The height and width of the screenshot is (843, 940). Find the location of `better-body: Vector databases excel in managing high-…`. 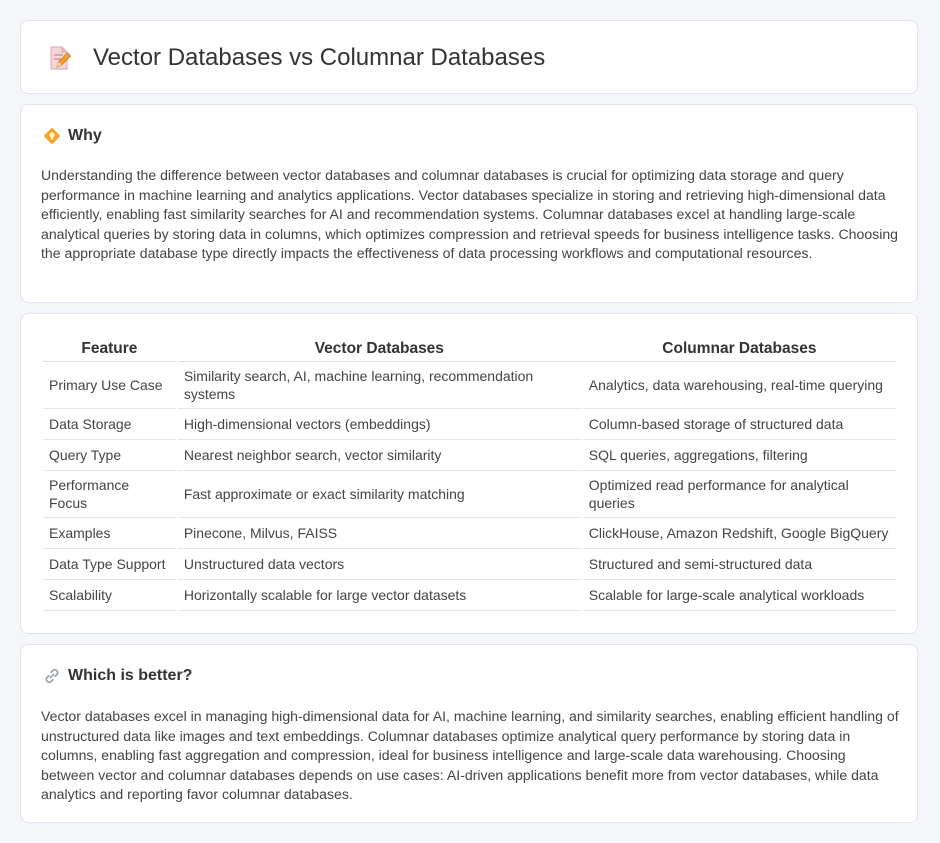

better-body: Vector databases excel in managing high-… is located at coordinates (470, 755).